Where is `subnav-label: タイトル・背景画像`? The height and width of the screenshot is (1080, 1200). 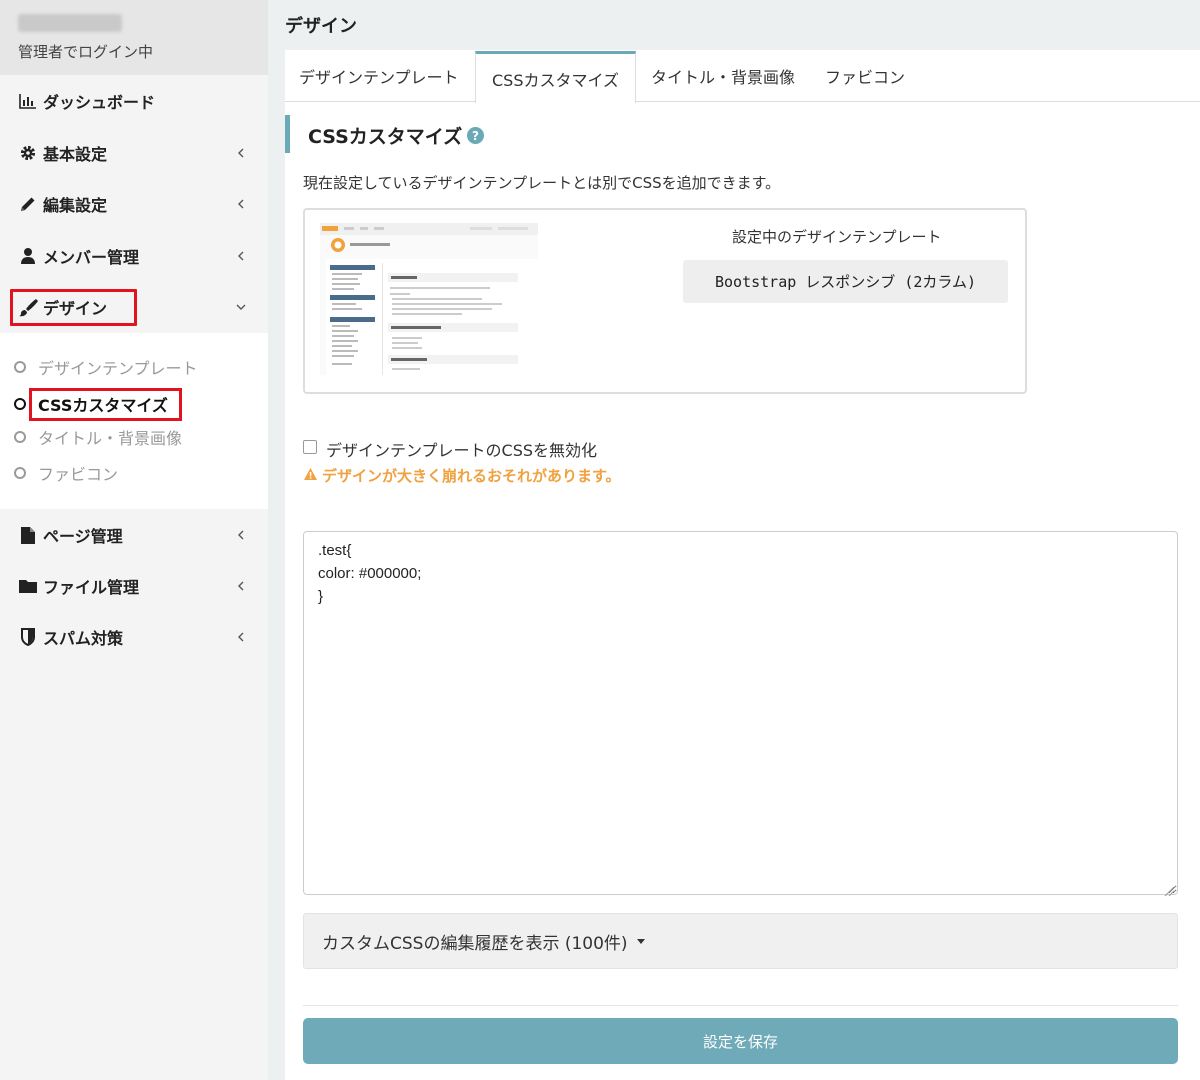 subnav-label: タイトル・背景画像 is located at coordinates (110, 438).